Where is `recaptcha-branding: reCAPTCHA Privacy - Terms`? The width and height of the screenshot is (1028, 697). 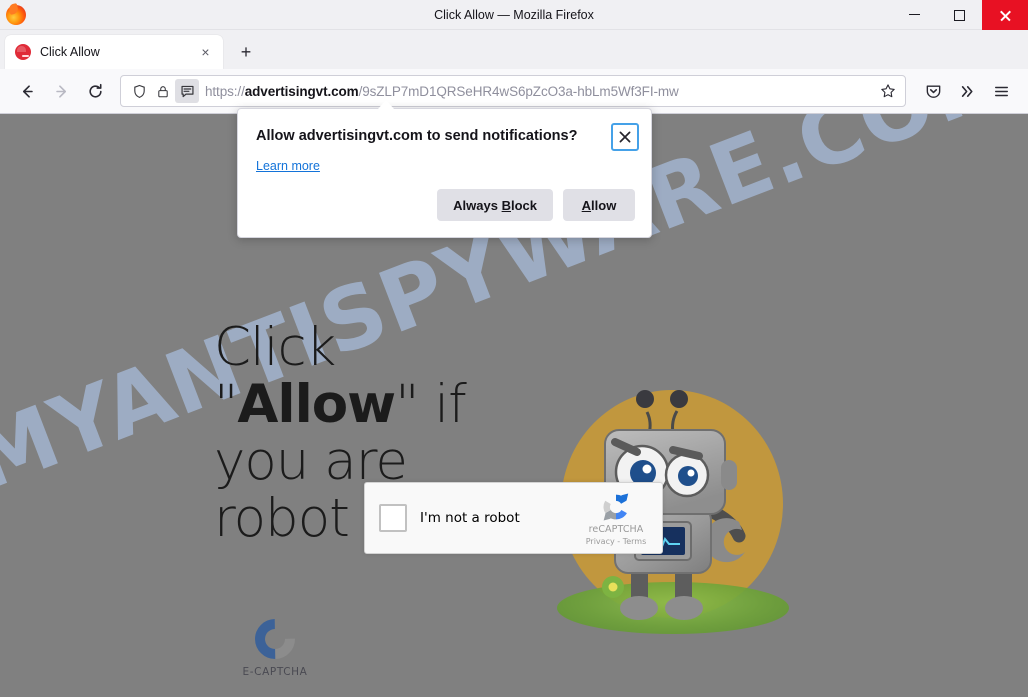 recaptcha-branding: reCAPTCHA Privacy - Terms is located at coordinates (616, 518).